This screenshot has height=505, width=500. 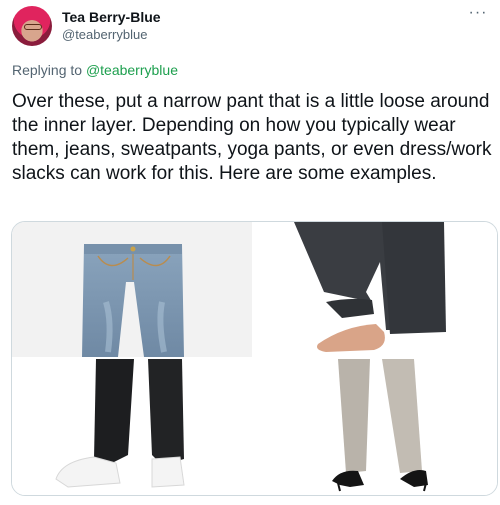 I want to click on media-image-jeans, so click(x=132, y=289).